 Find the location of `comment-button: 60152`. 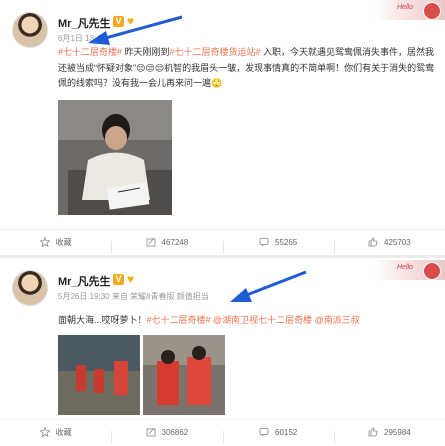

comment-button: 60152 is located at coordinates (278, 435).